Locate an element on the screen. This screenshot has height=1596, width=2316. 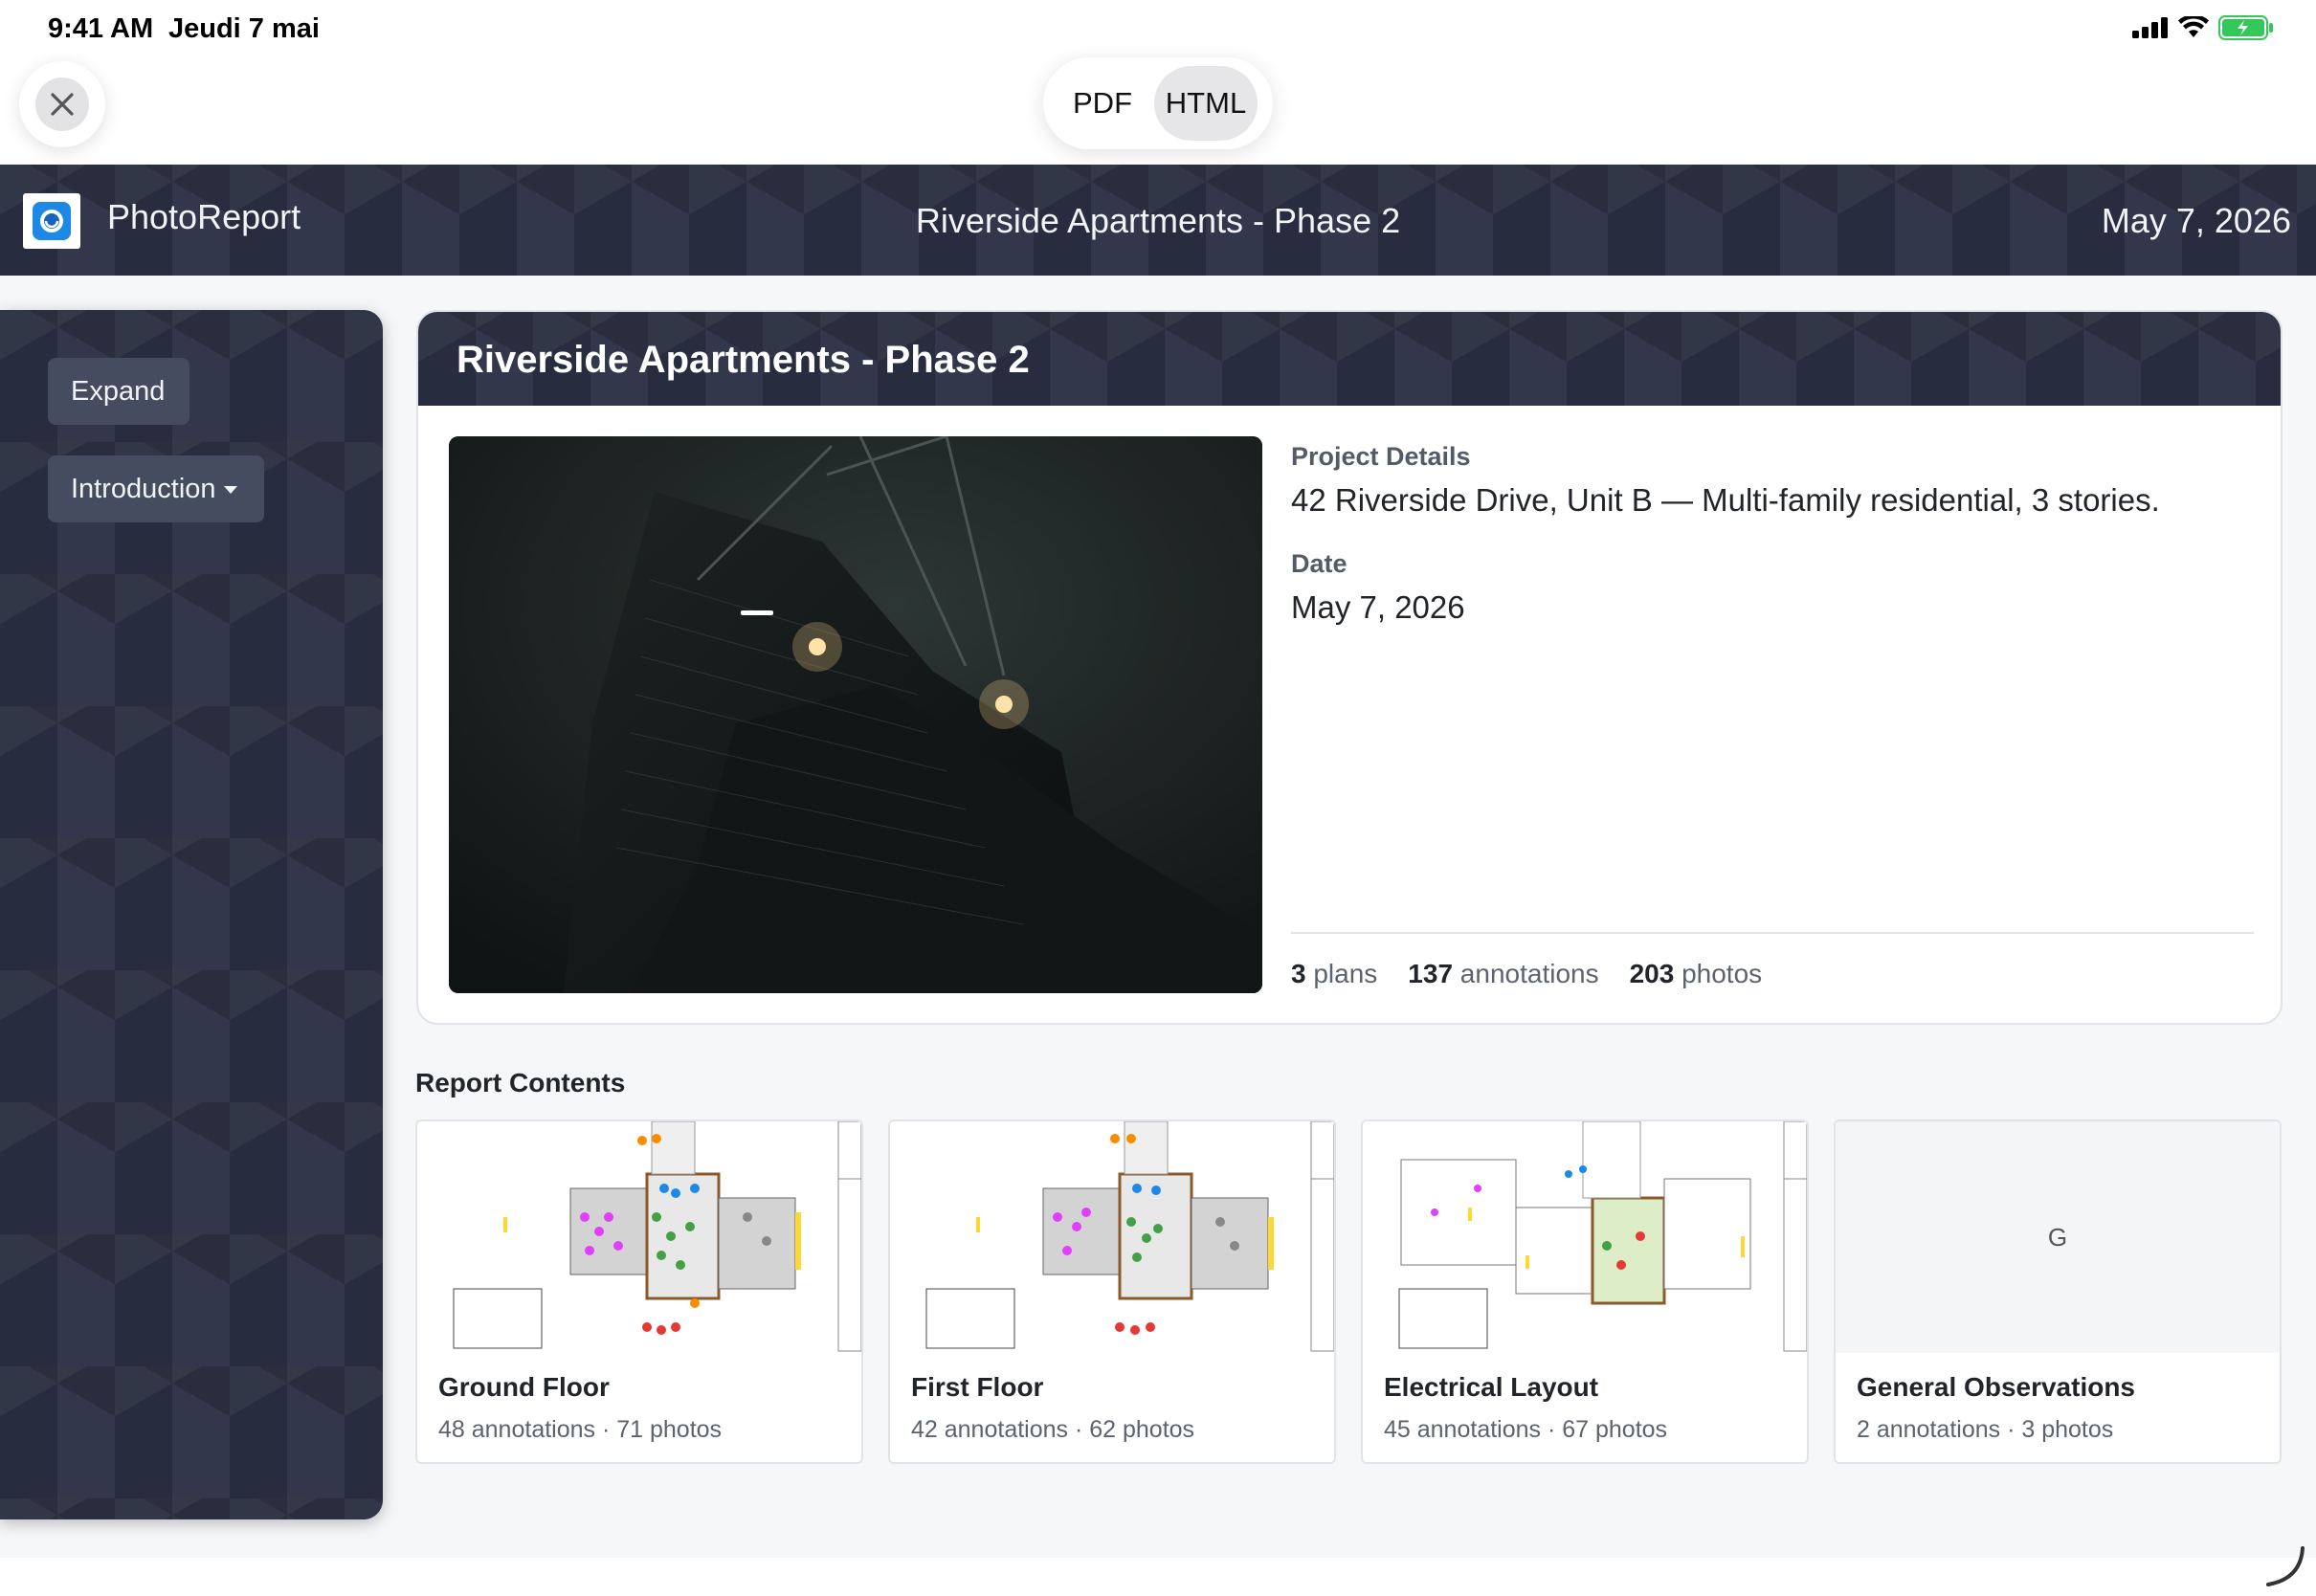
status-date: Jeudi 7 mai is located at coordinates (244, 29).